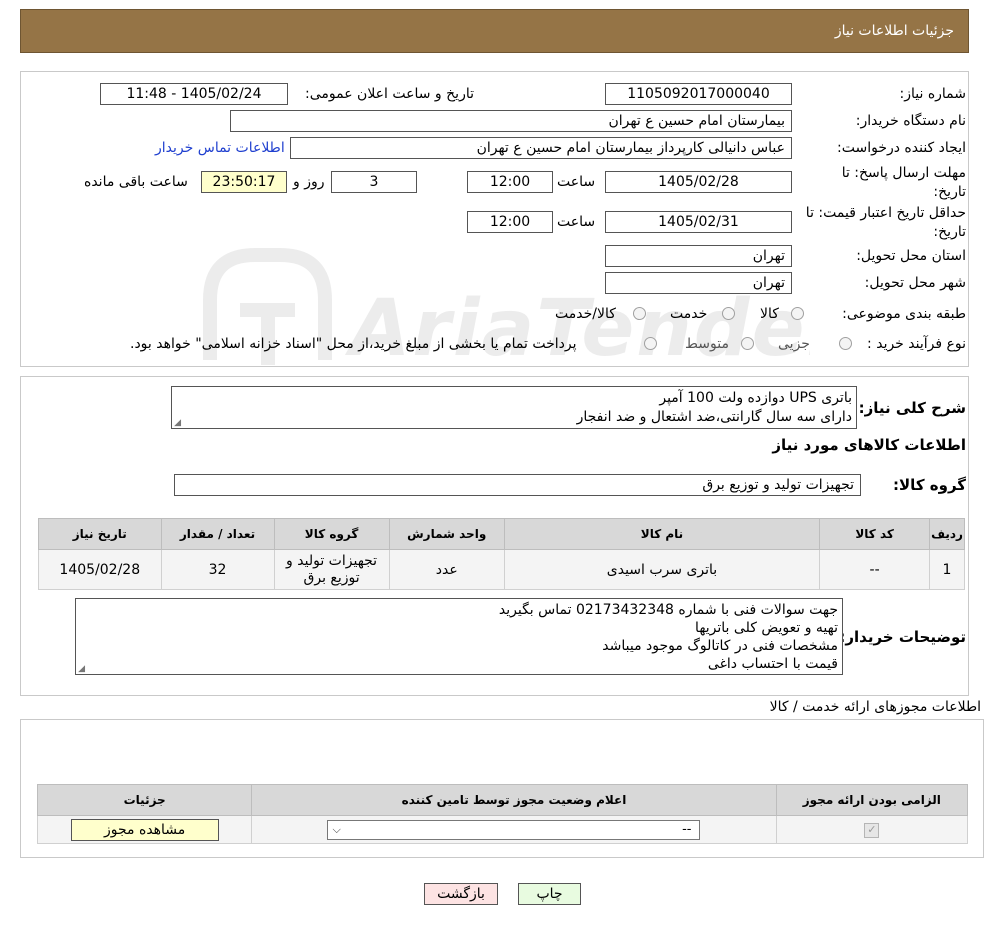 This screenshot has width=985, height=928. Describe the element at coordinates (662, 569) in the screenshot. I see `cell-name: باتری سرب اسیدی` at that location.